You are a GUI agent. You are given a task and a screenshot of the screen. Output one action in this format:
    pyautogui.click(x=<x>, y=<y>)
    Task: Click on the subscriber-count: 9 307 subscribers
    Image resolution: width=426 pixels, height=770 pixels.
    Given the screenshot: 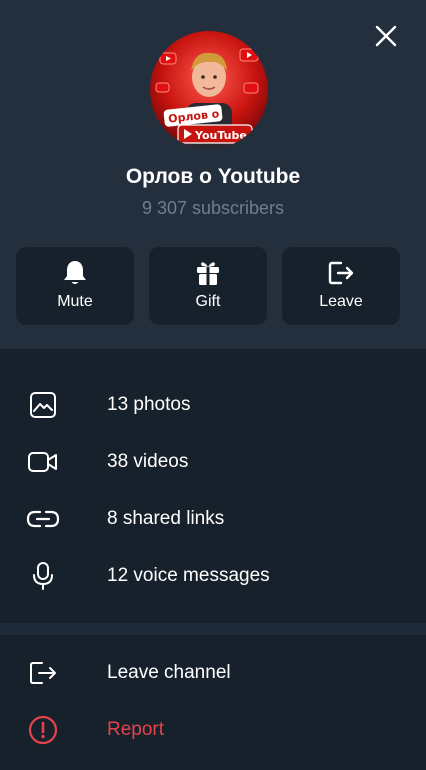 What is the action you would take?
    pyautogui.click(x=213, y=208)
    